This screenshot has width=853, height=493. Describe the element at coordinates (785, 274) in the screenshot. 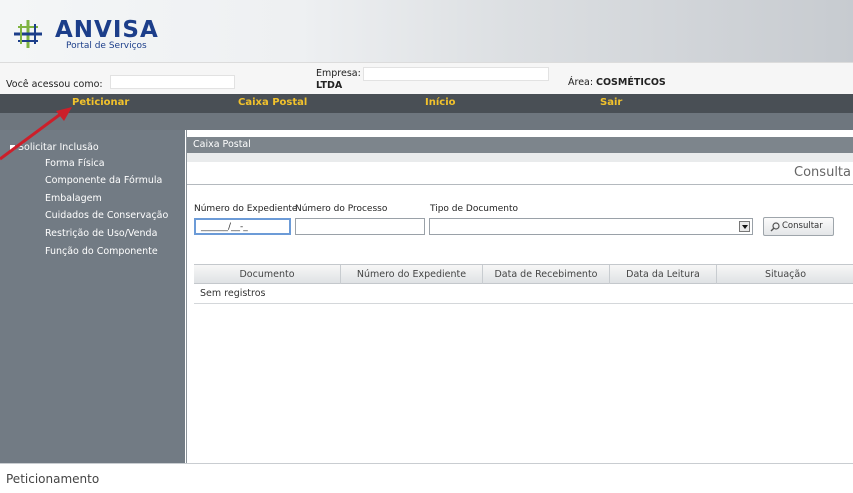

I see `column-header-situacao: Situação` at that location.